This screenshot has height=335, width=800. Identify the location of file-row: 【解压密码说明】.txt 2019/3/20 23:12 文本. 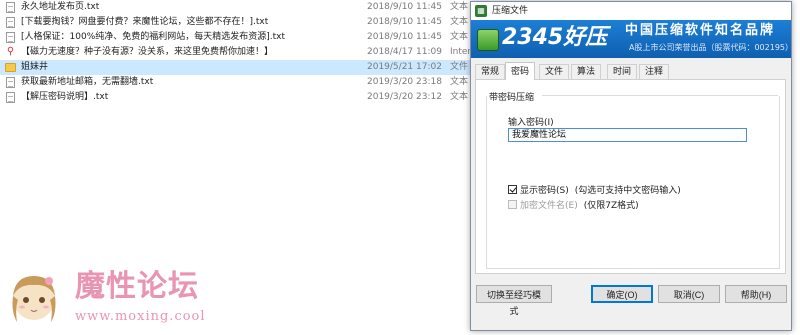
(235, 97).